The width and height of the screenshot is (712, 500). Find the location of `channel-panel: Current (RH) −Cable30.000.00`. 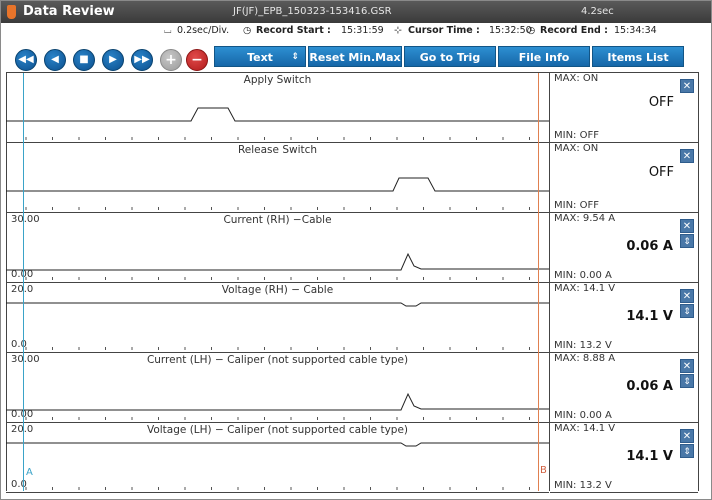

channel-panel: Current (RH) −Cable30.000.00 is located at coordinates (277, 248).